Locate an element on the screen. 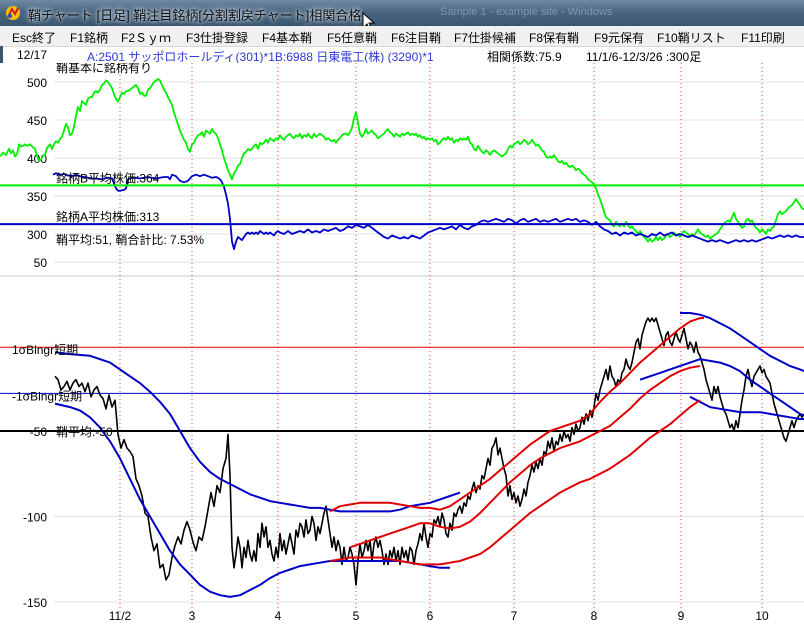 Image resolution: width=804 pixels, height=628 pixels. xtick-label: 11/2 is located at coordinates (120, 616).